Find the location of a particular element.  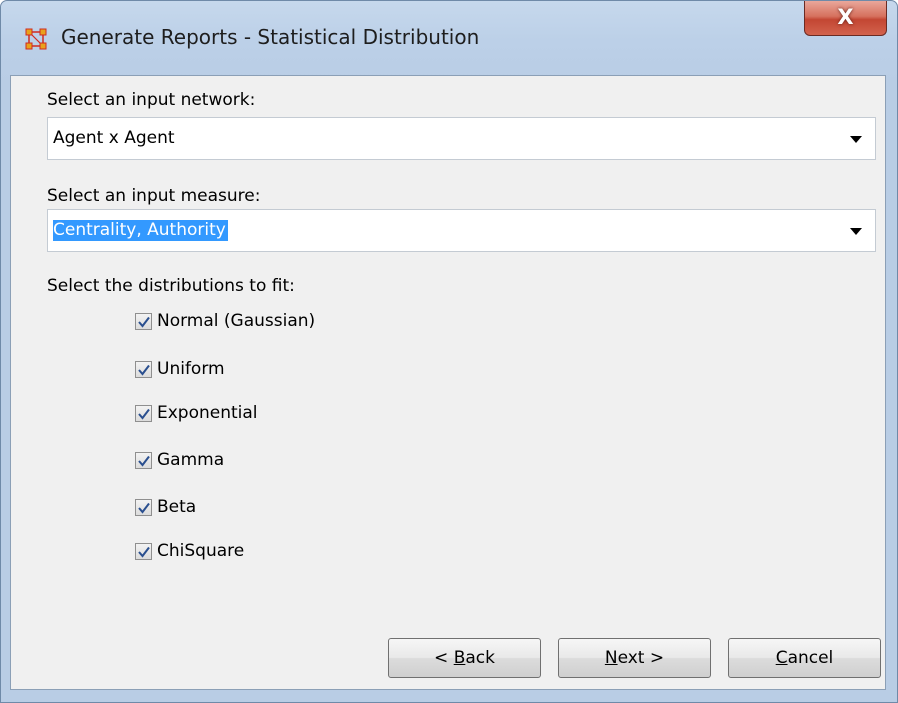

checkbox-label: ChiSquare is located at coordinates (201, 551).